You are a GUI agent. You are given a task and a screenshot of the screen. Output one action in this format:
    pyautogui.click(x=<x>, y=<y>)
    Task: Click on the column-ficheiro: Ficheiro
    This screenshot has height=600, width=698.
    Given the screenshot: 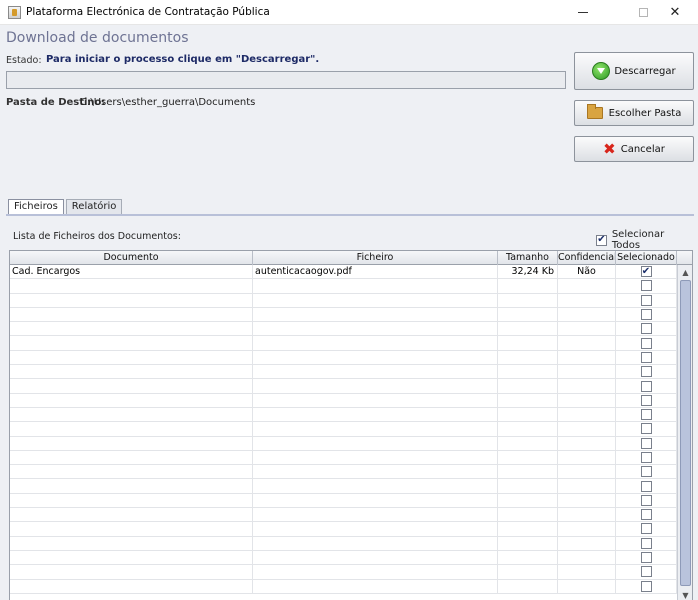 What is the action you would take?
    pyautogui.click(x=375, y=258)
    